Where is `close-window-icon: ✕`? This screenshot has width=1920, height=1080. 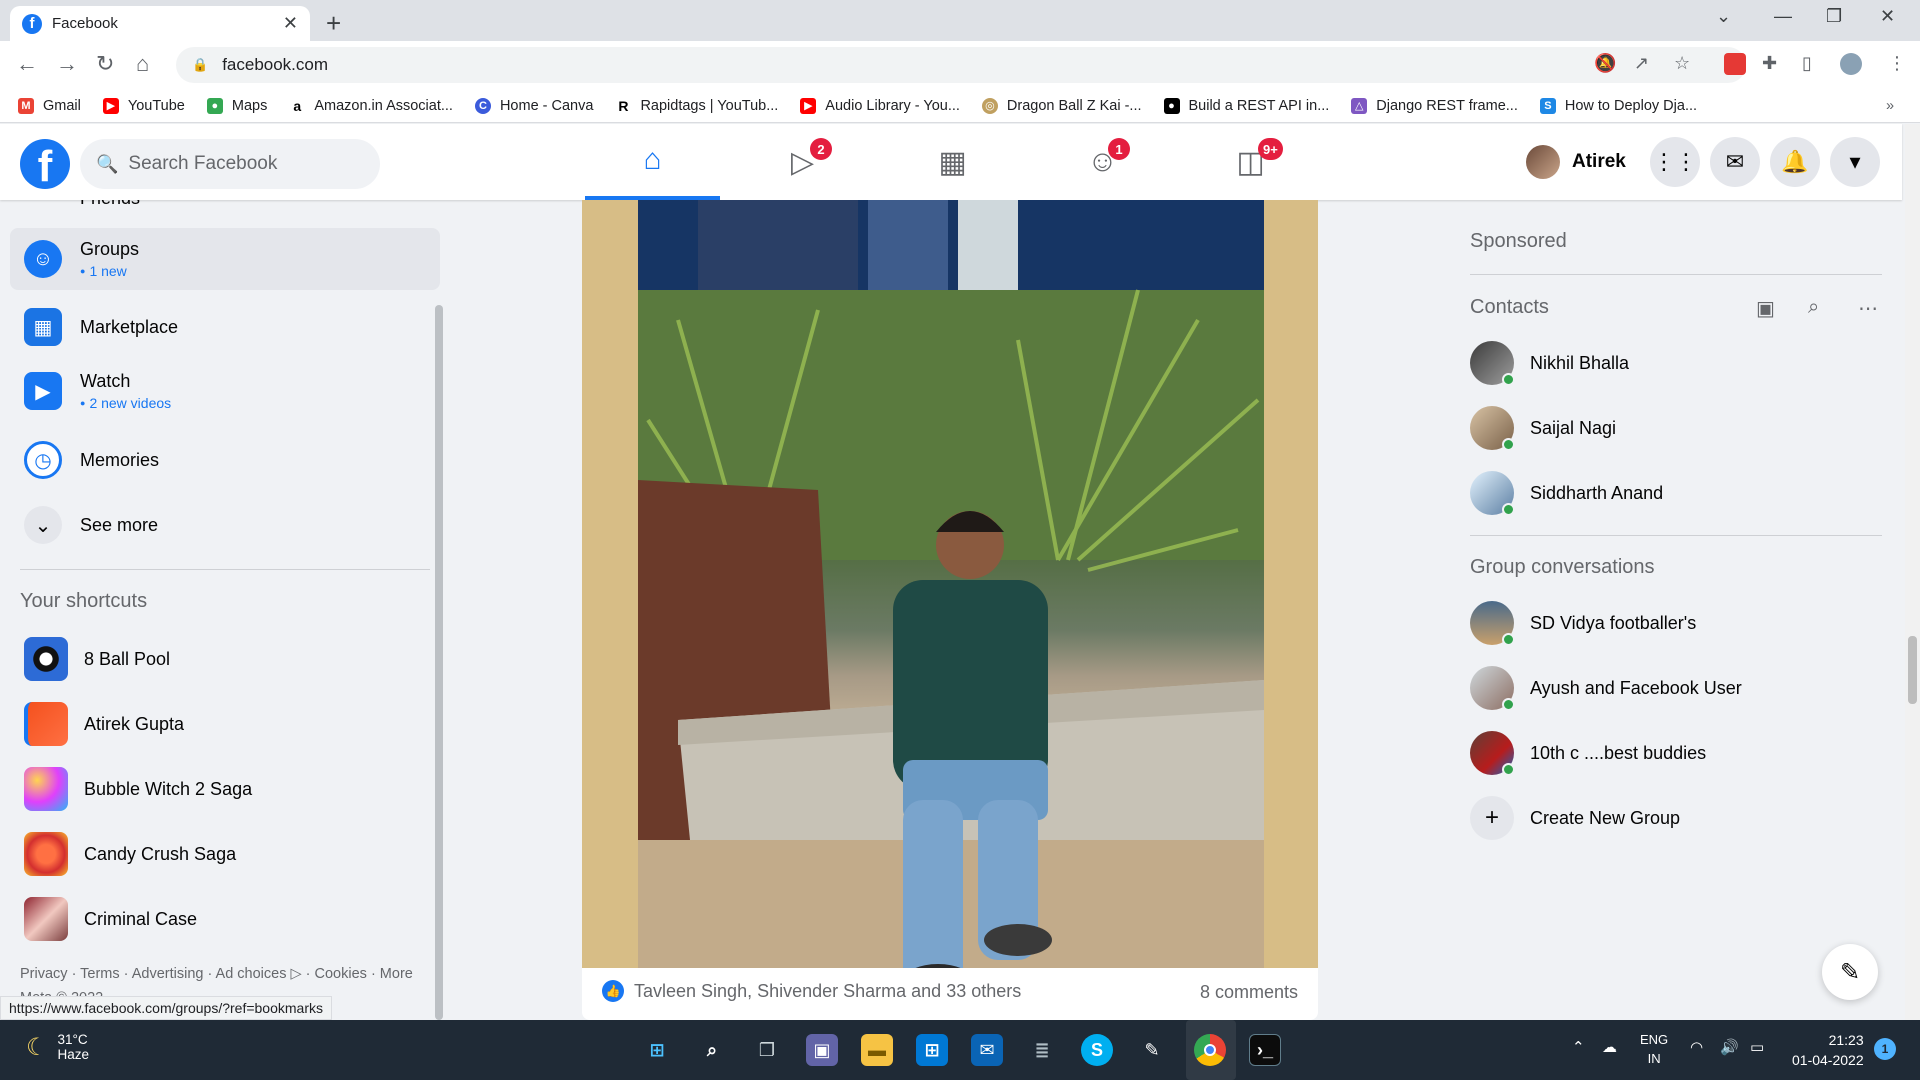
close-window-icon: ✕ is located at coordinates (1887, 16).